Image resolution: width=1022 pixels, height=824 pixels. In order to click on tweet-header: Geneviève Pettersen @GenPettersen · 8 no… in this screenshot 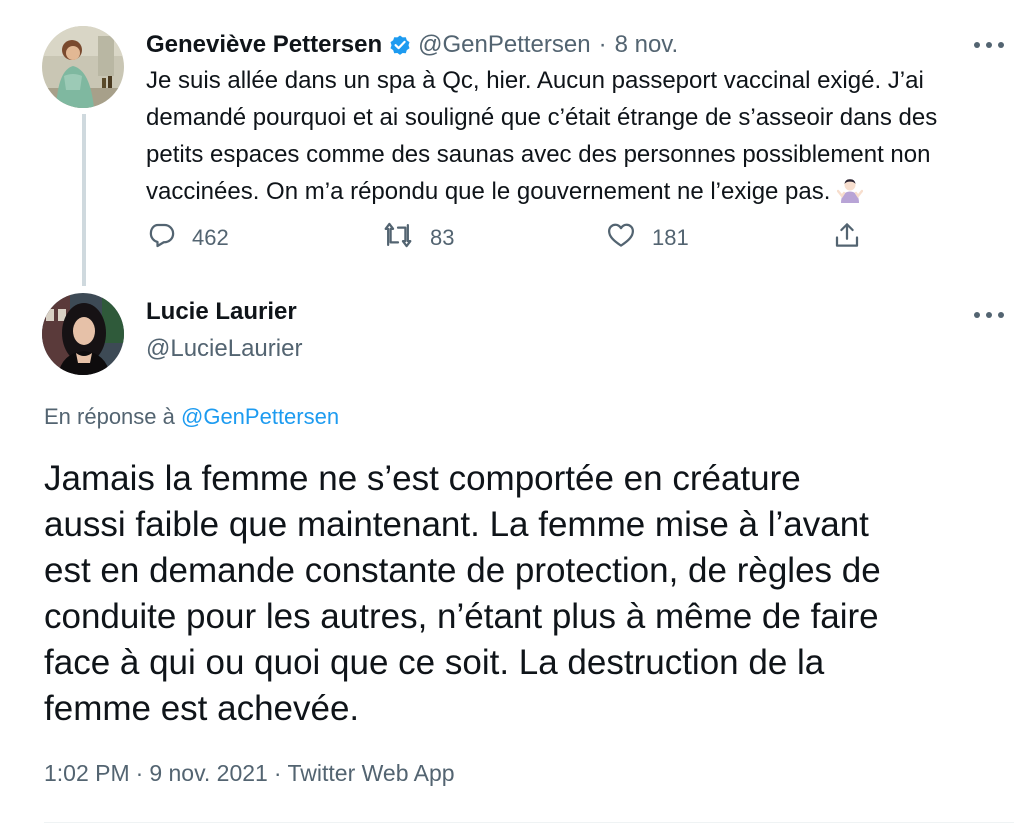, I will do `click(412, 45)`.